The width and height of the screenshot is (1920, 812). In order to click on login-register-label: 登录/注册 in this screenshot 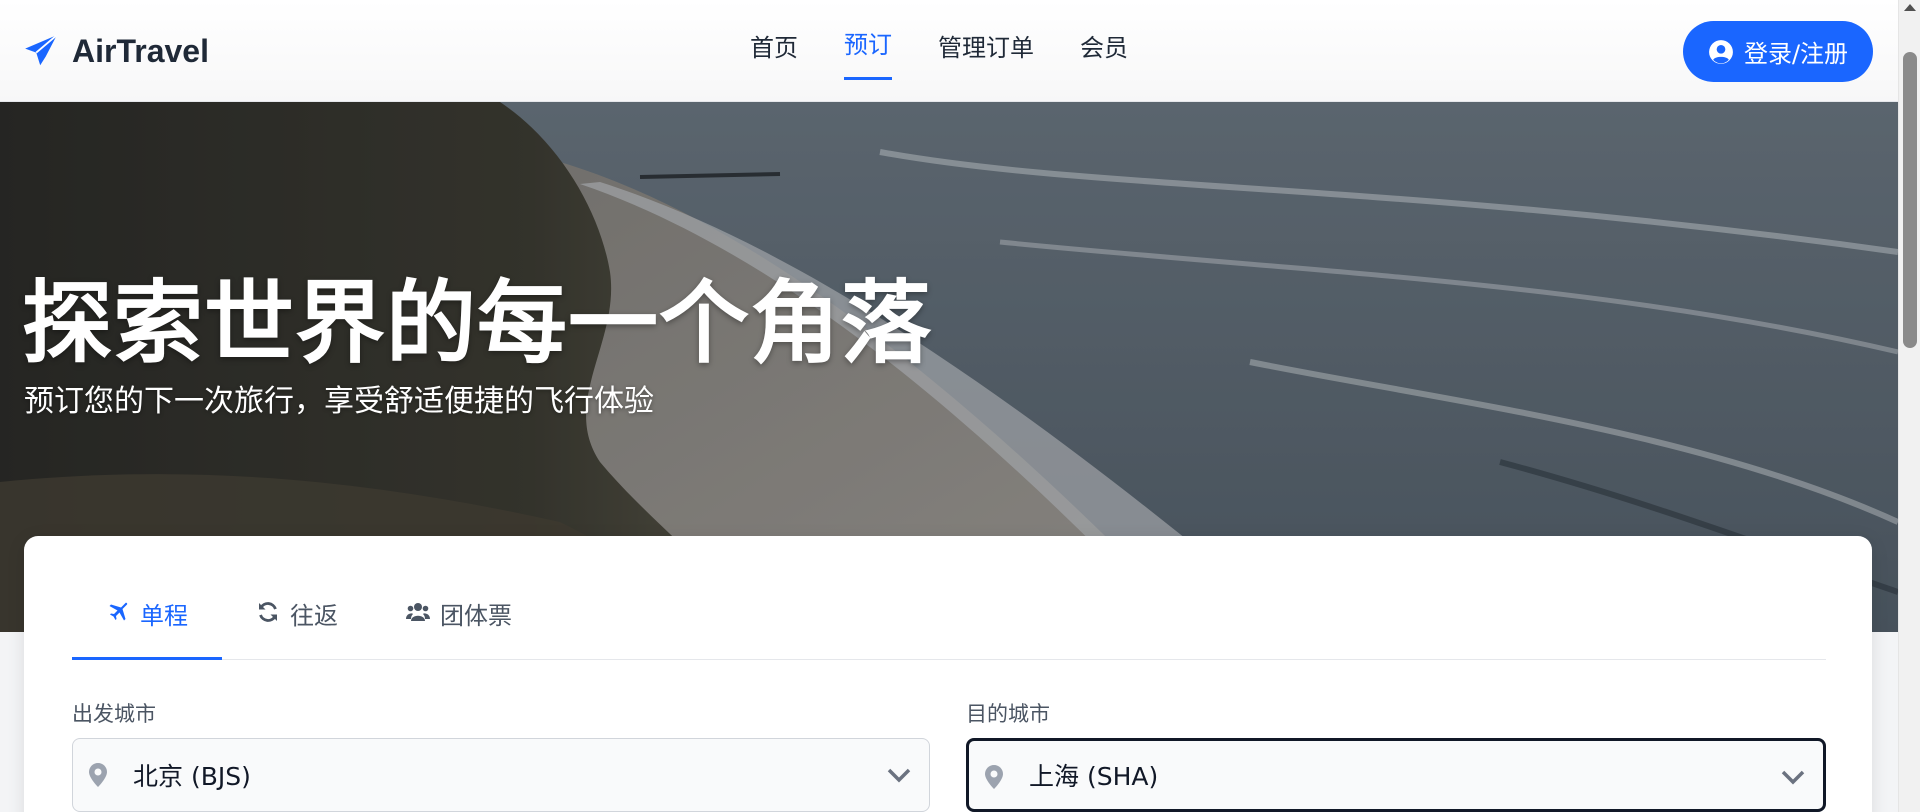, I will do `click(1796, 54)`.